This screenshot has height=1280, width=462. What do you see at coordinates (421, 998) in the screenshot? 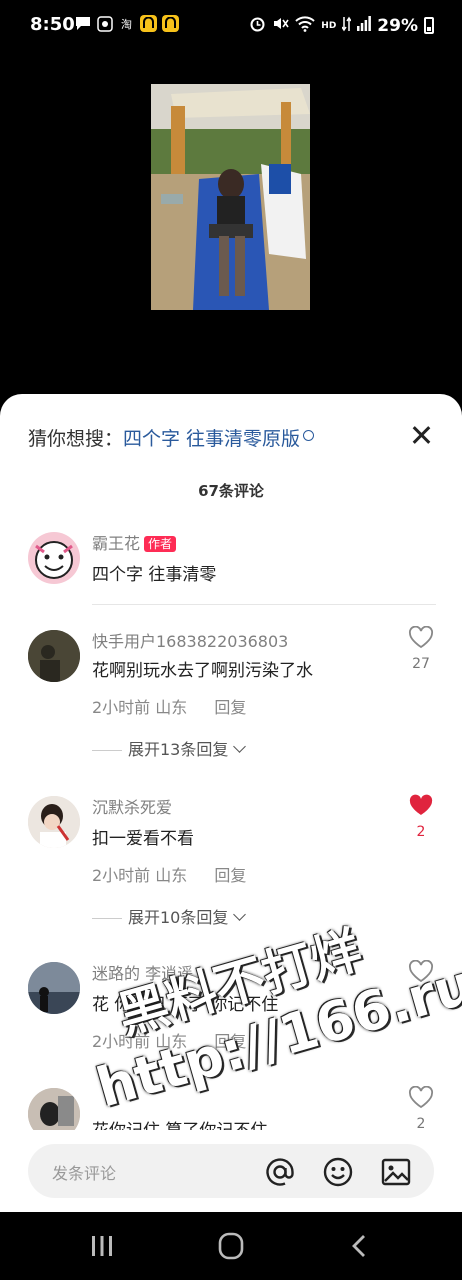
I see `like-count: 5` at bounding box center [421, 998].